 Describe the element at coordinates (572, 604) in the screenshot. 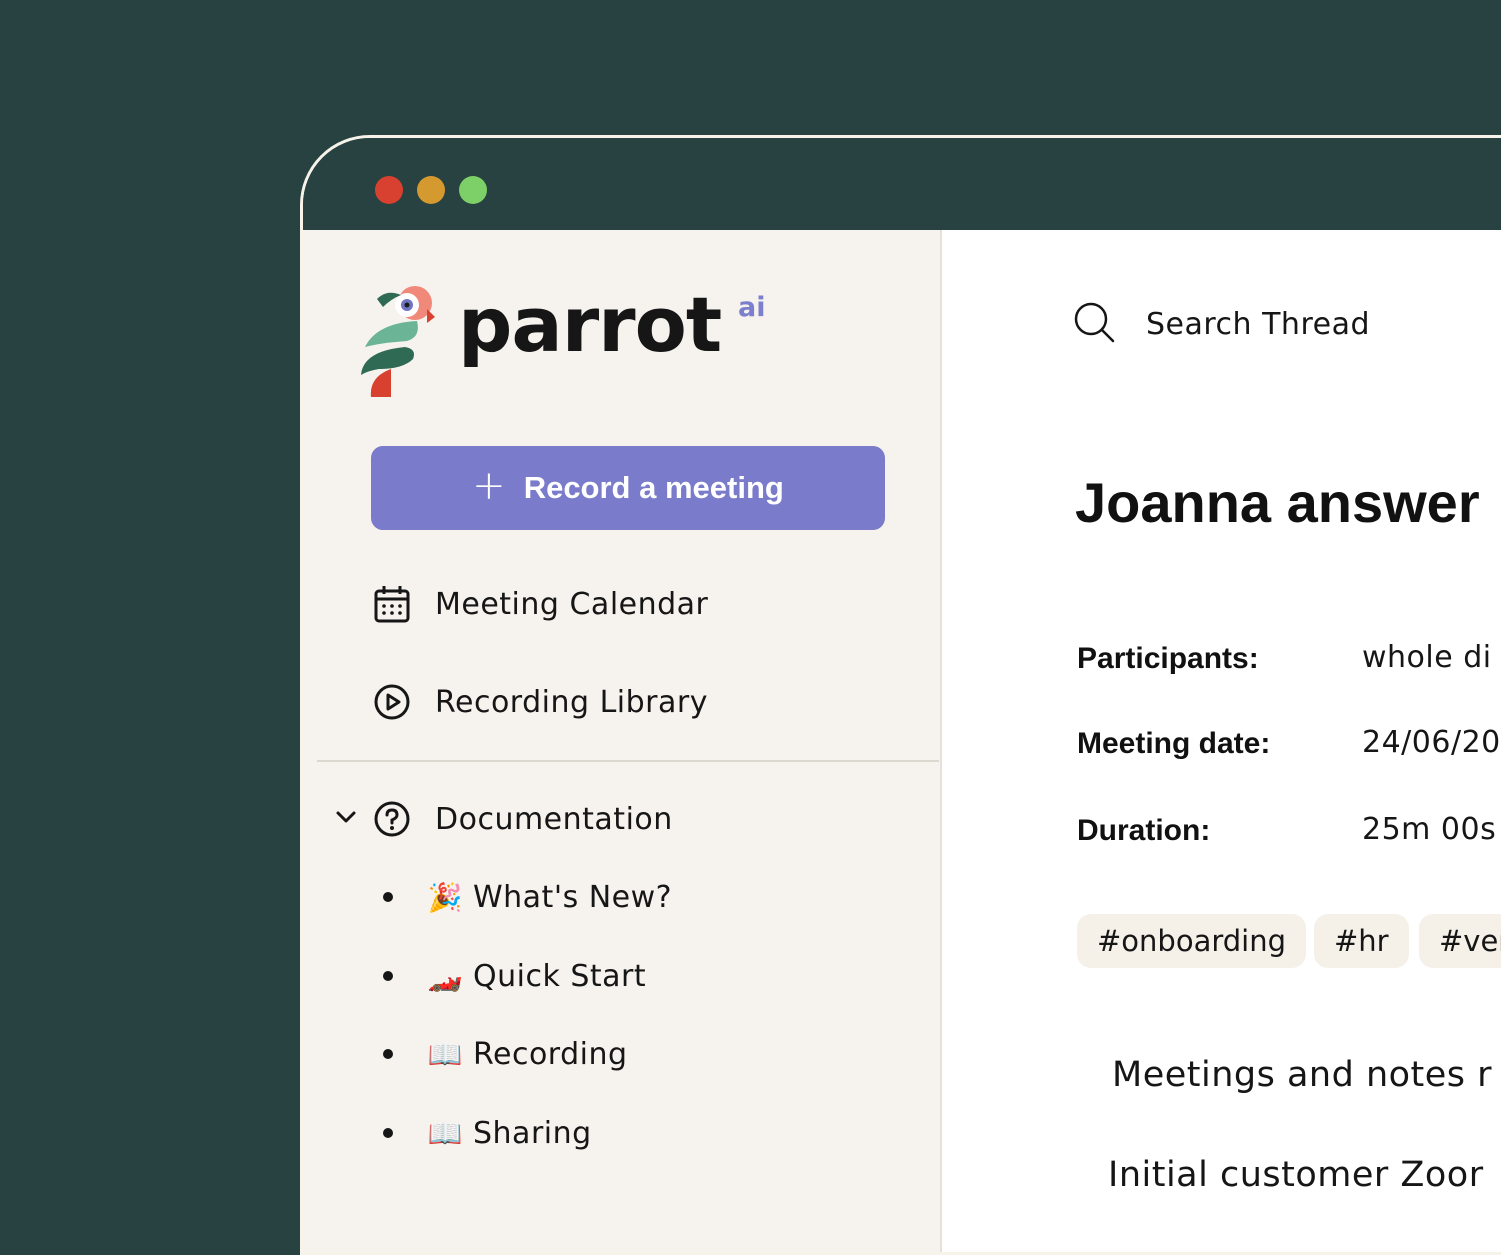

I see `nav-item-label: Meeting Calendar` at that location.